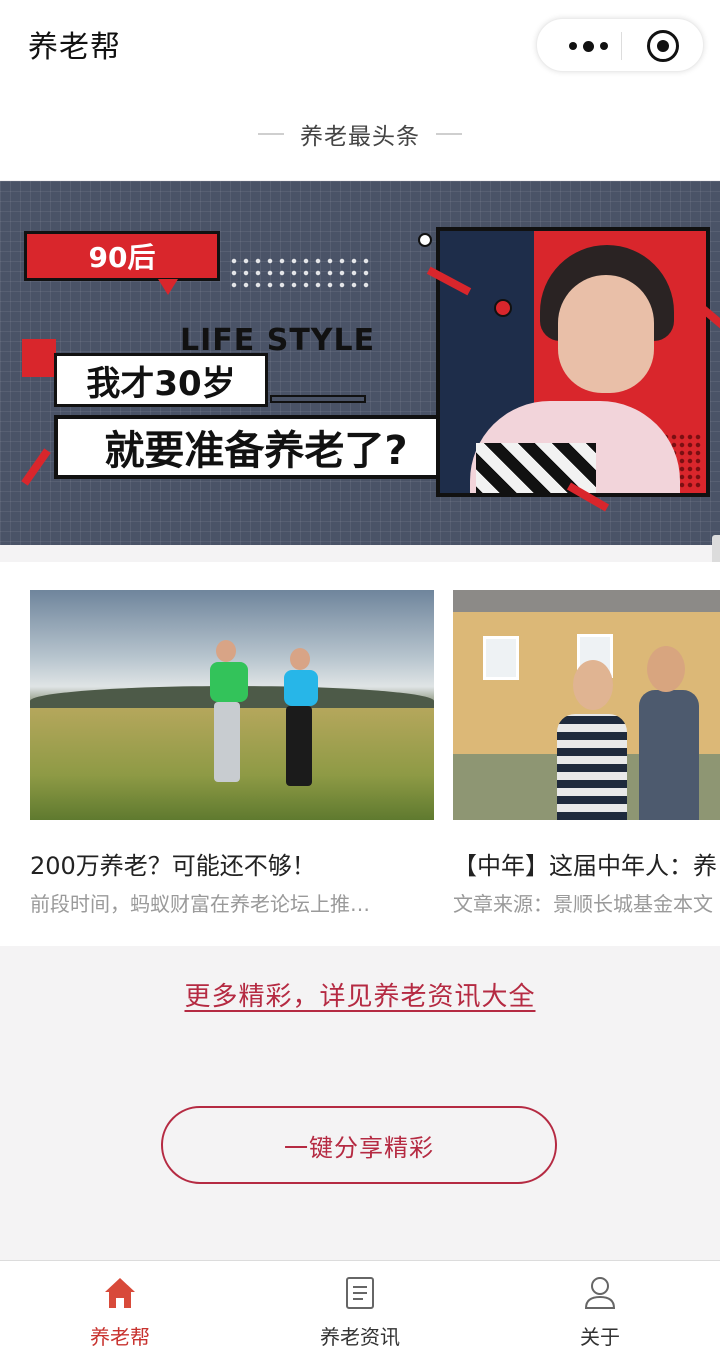 The height and width of the screenshot is (1355, 720). Describe the element at coordinates (600, 1337) in the screenshot. I see `tab-label: 关于` at that location.